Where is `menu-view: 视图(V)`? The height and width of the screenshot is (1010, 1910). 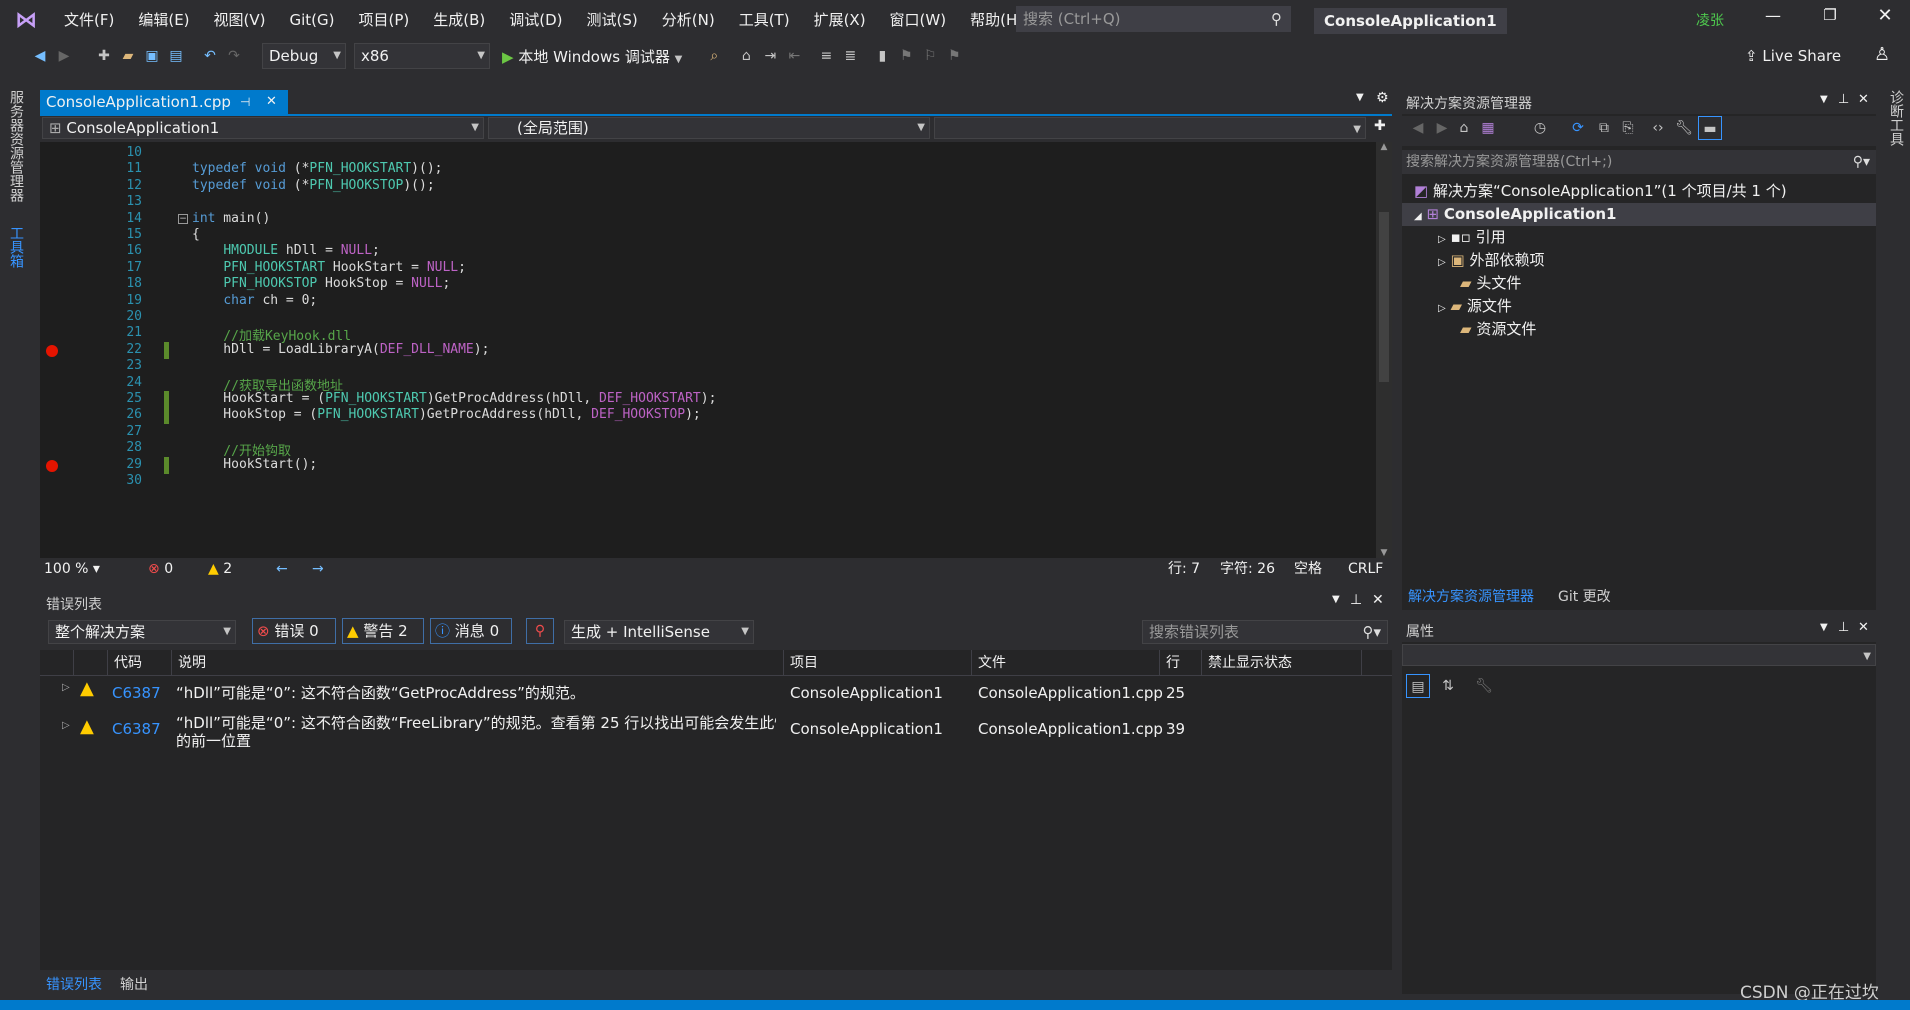 menu-view: 视图(V) is located at coordinates (240, 20).